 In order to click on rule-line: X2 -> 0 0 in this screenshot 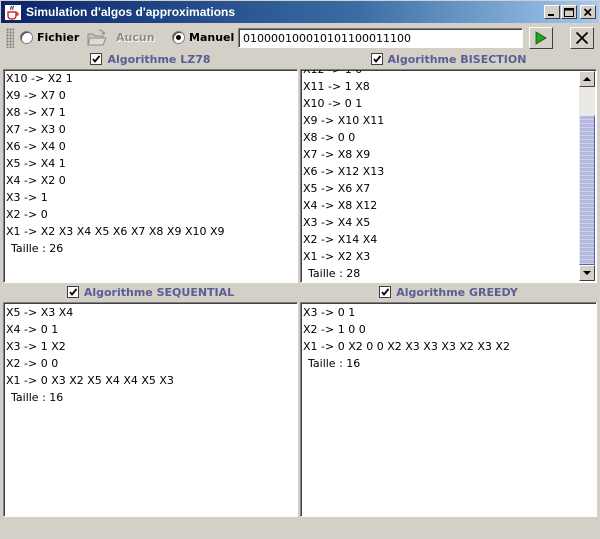, I will do `click(32, 363)`.